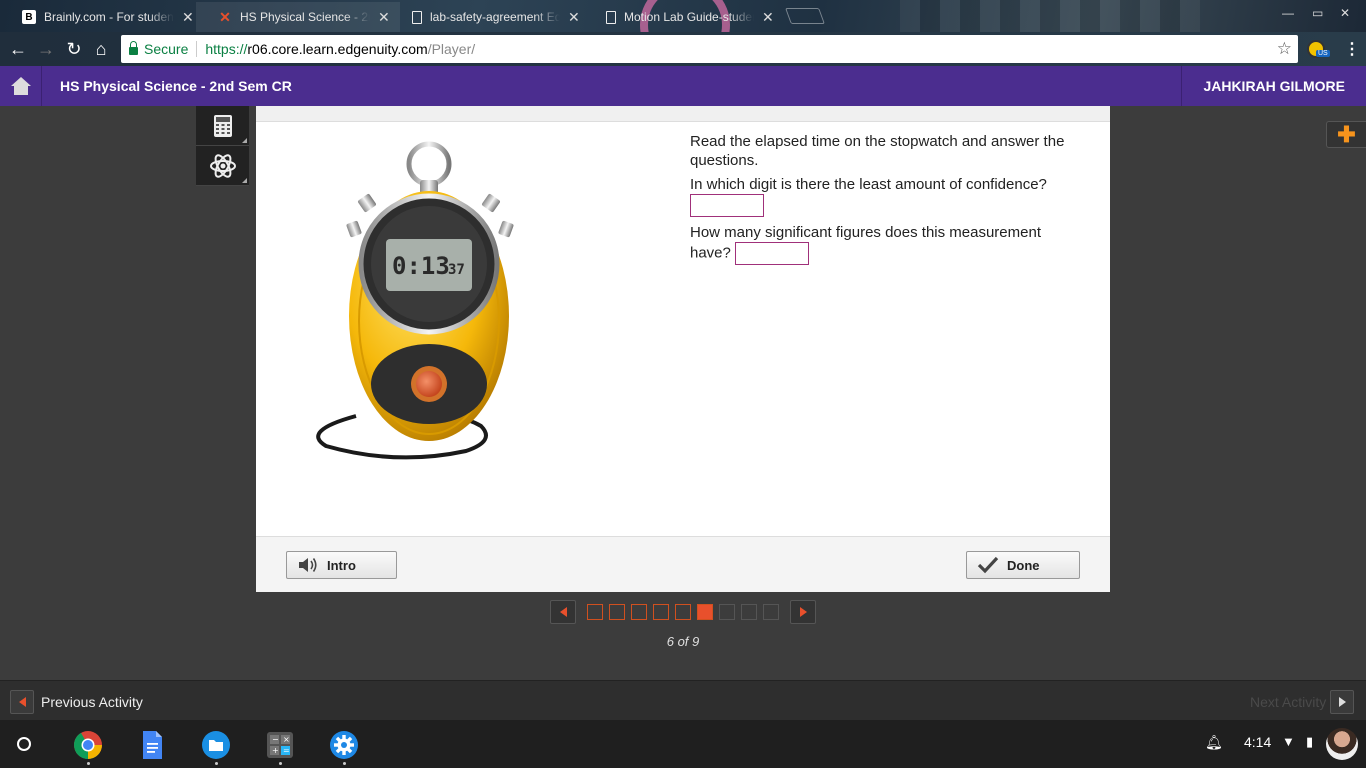 This screenshot has height=768, width=1366. I want to click on divider, so click(197, 49).